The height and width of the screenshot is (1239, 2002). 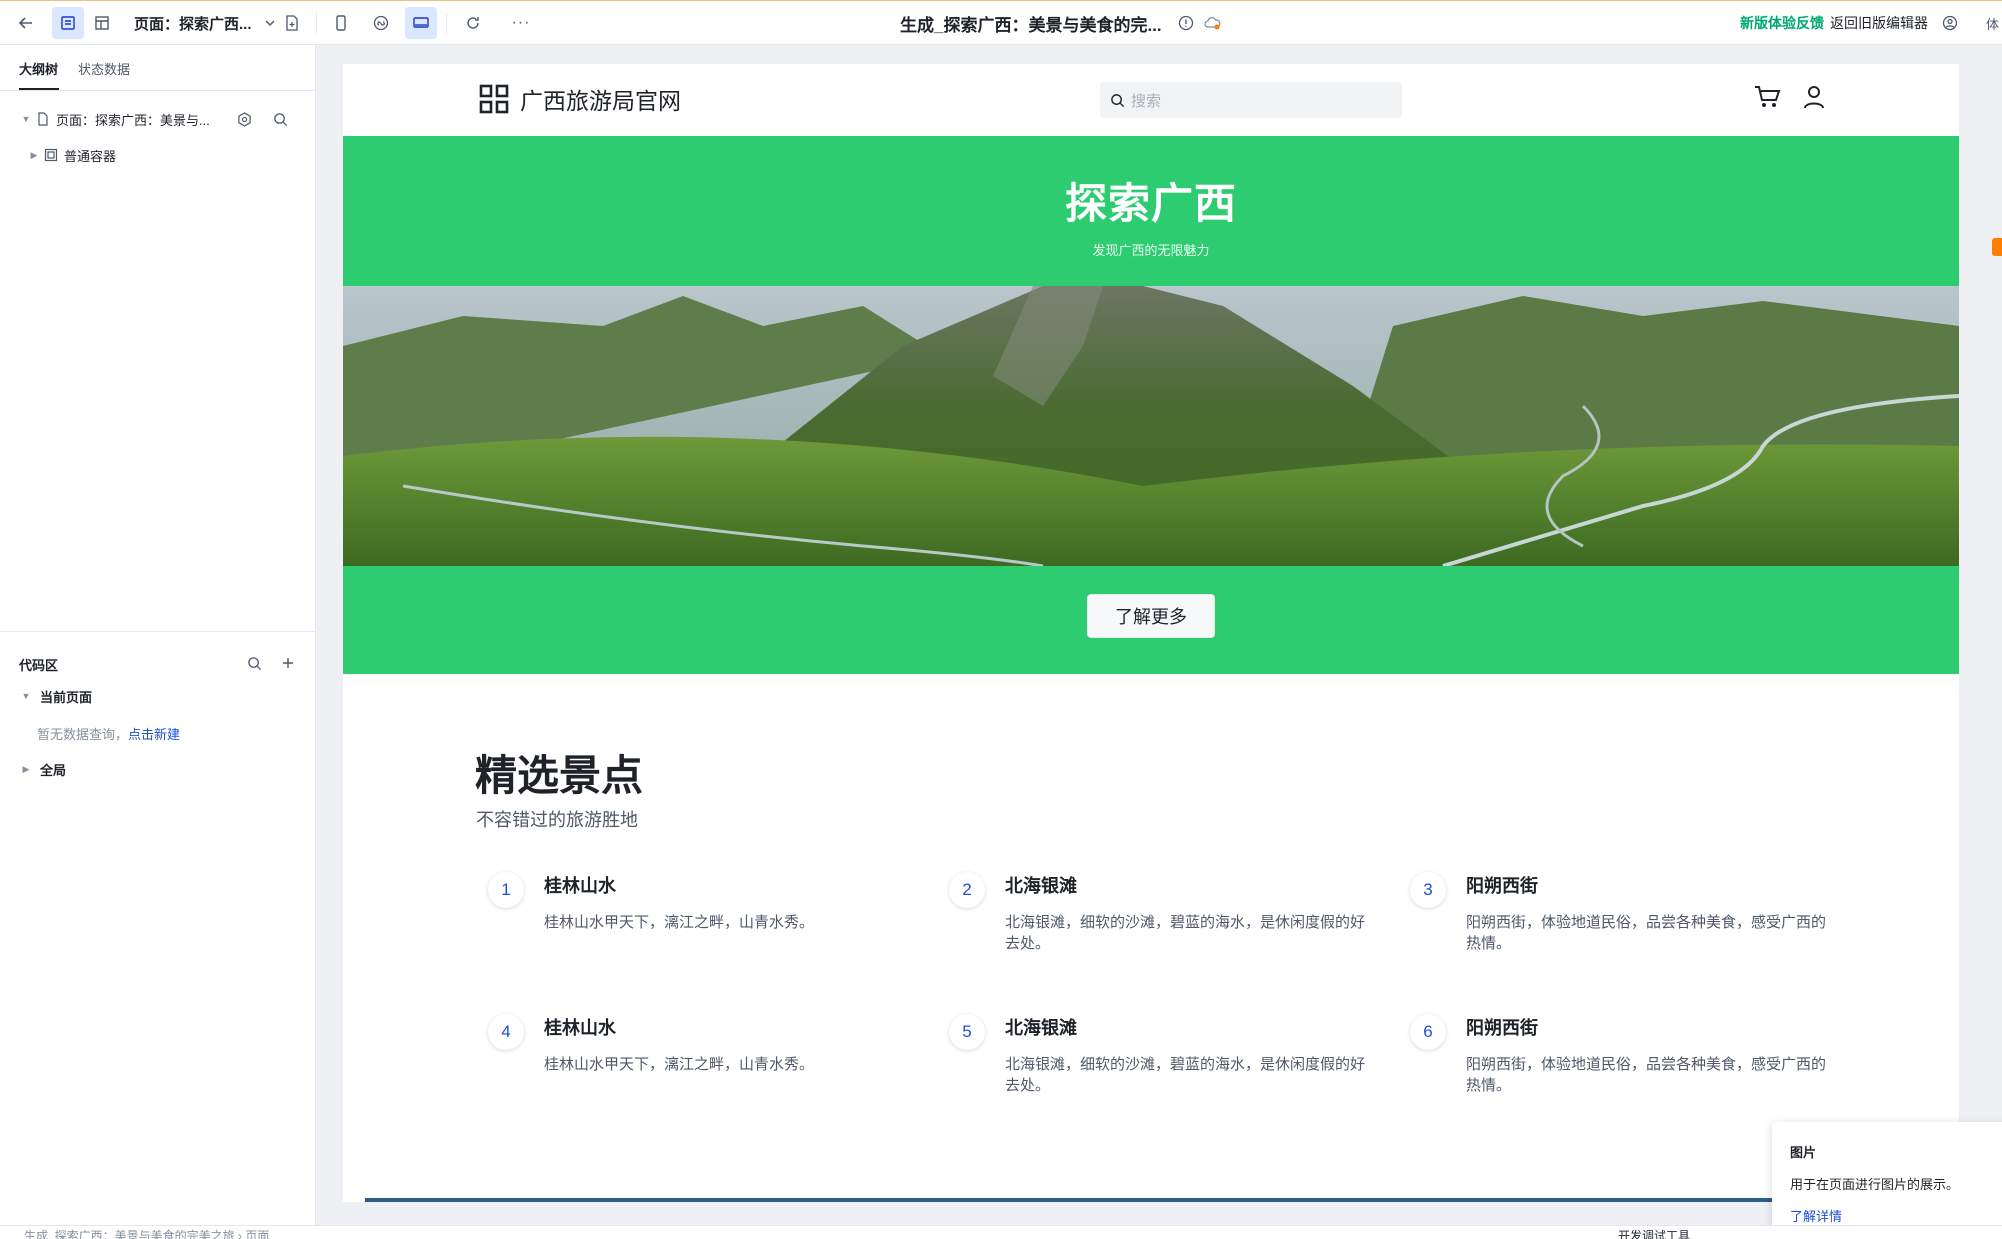 I want to click on hero-title: 探索广西, so click(x=1150, y=203).